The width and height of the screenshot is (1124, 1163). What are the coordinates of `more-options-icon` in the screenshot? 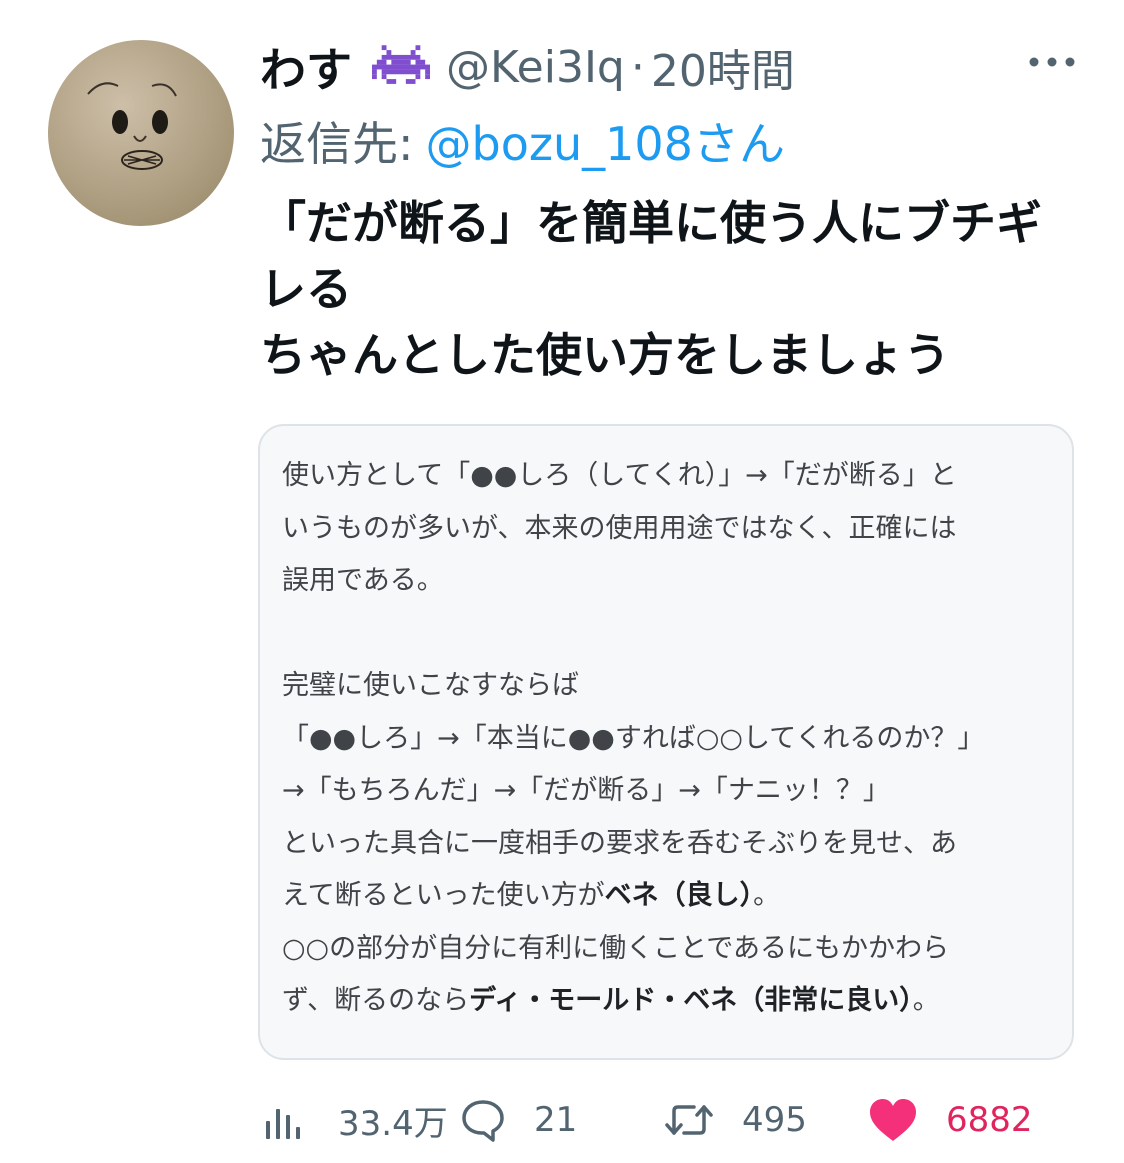 It's located at (1052, 62).